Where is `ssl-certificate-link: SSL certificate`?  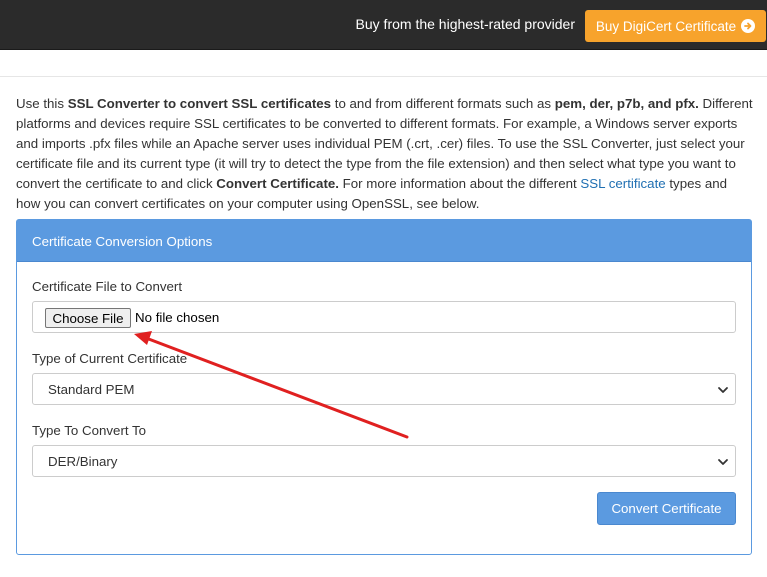 ssl-certificate-link: SSL certificate is located at coordinates (622, 183).